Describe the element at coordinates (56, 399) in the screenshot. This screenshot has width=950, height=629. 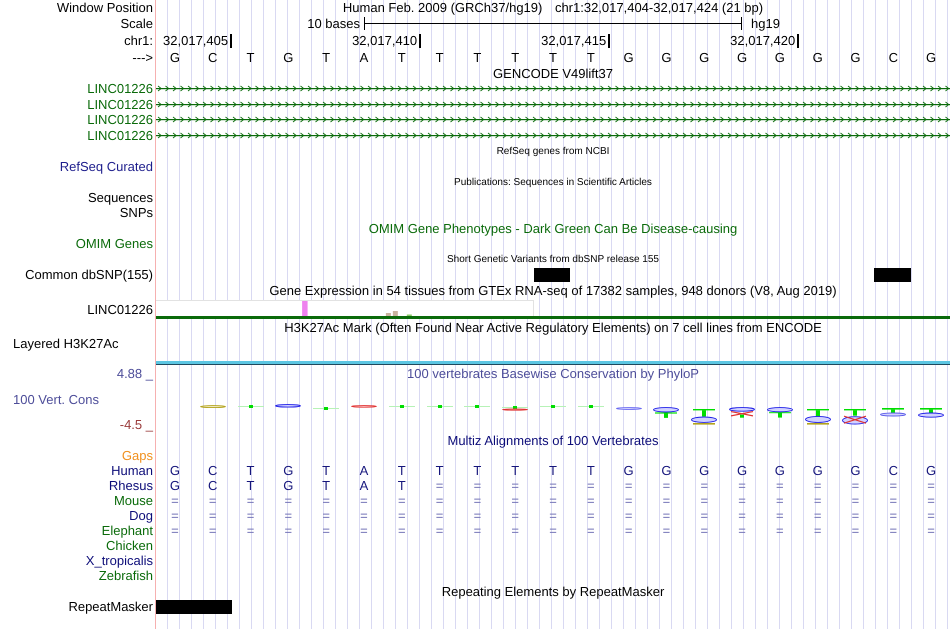
I see `track-label: 100 Vert. Cons` at that location.